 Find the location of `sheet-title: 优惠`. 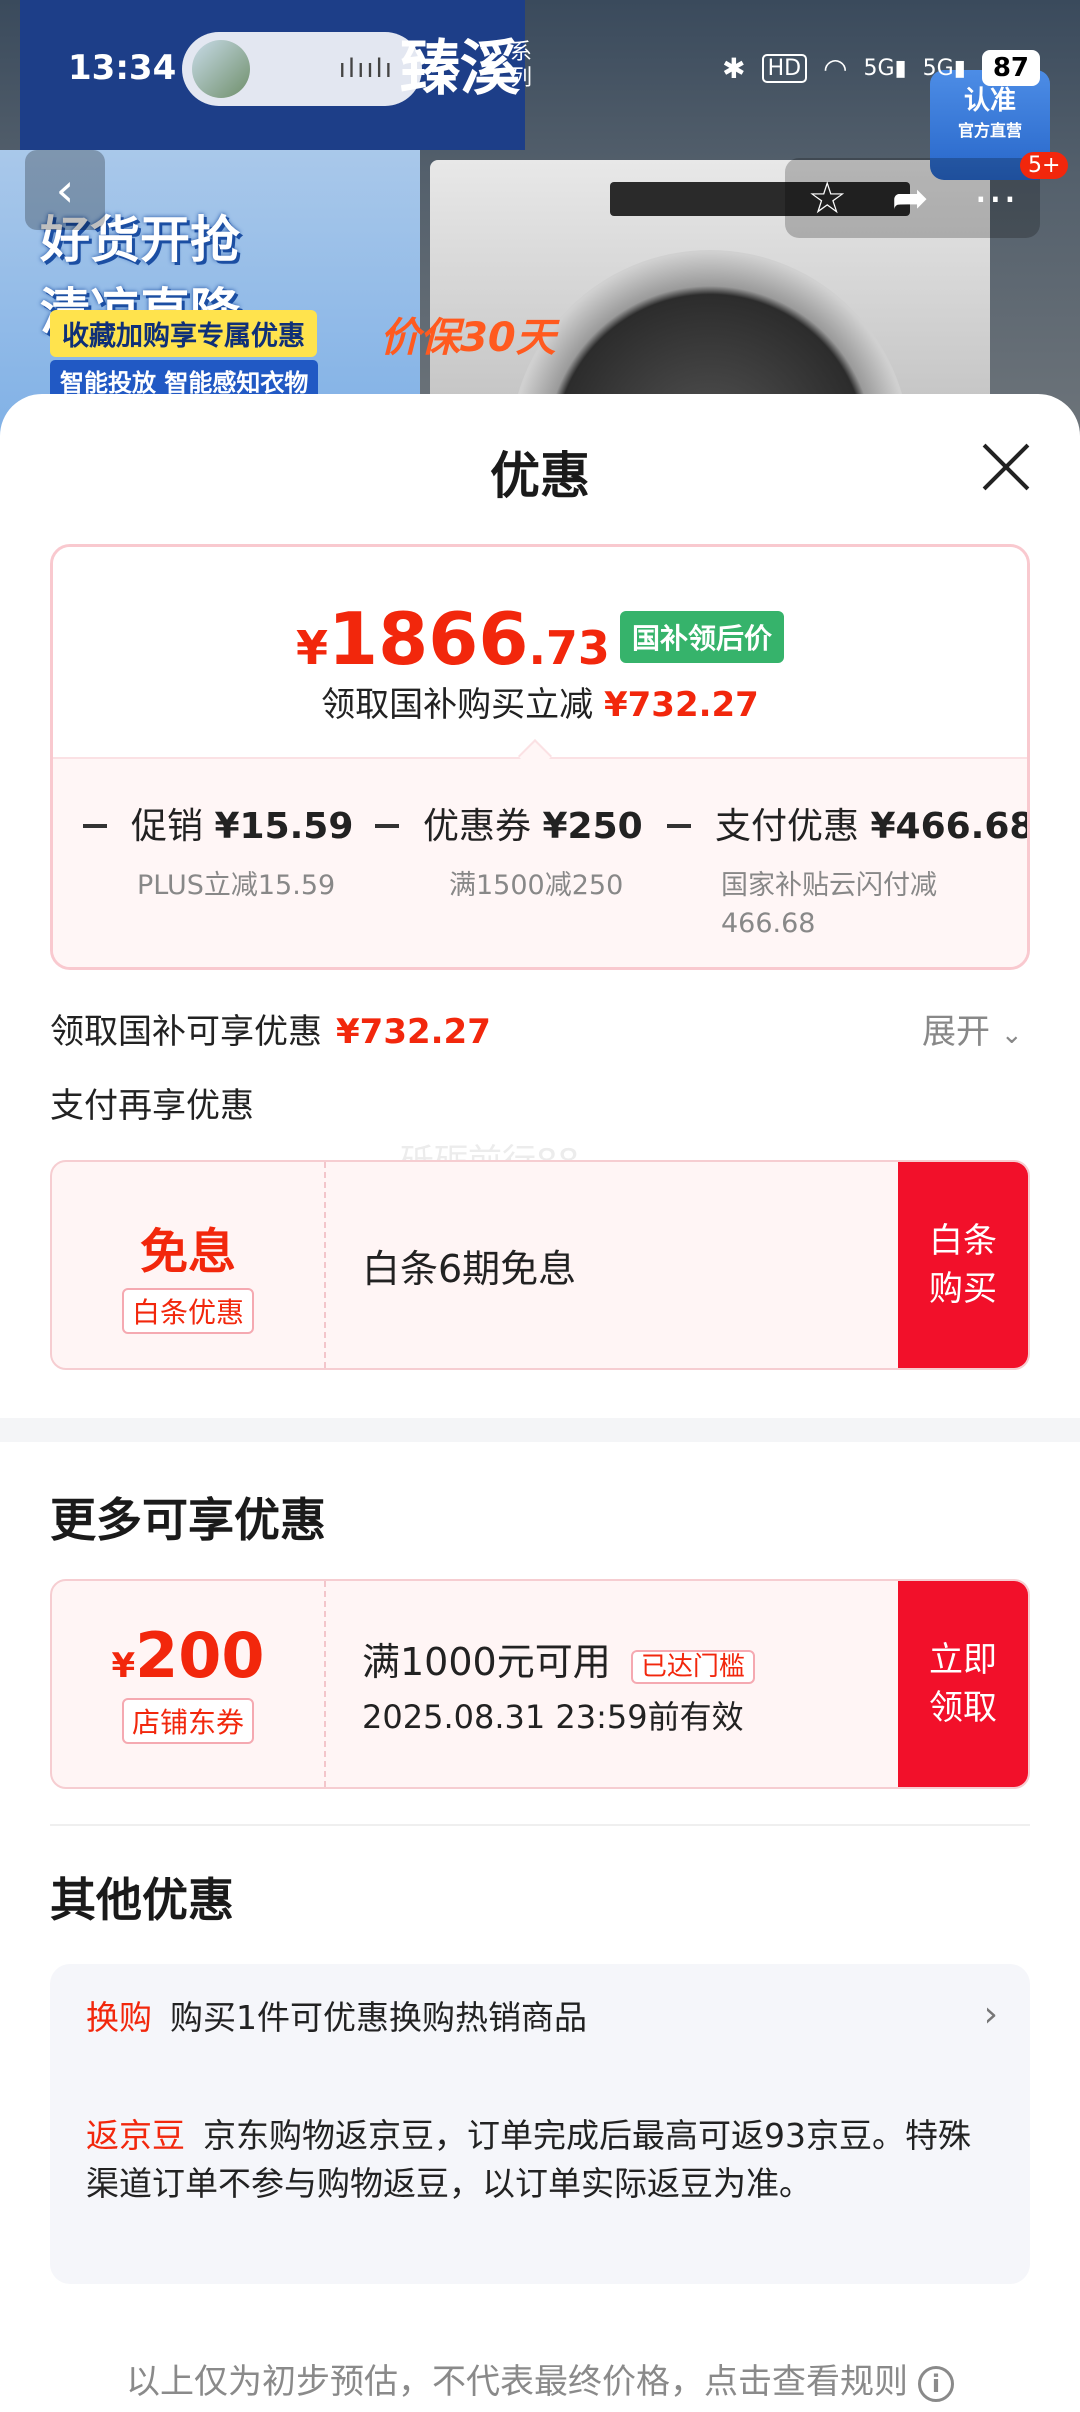

sheet-title: 优惠 is located at coordinates (540, 476).